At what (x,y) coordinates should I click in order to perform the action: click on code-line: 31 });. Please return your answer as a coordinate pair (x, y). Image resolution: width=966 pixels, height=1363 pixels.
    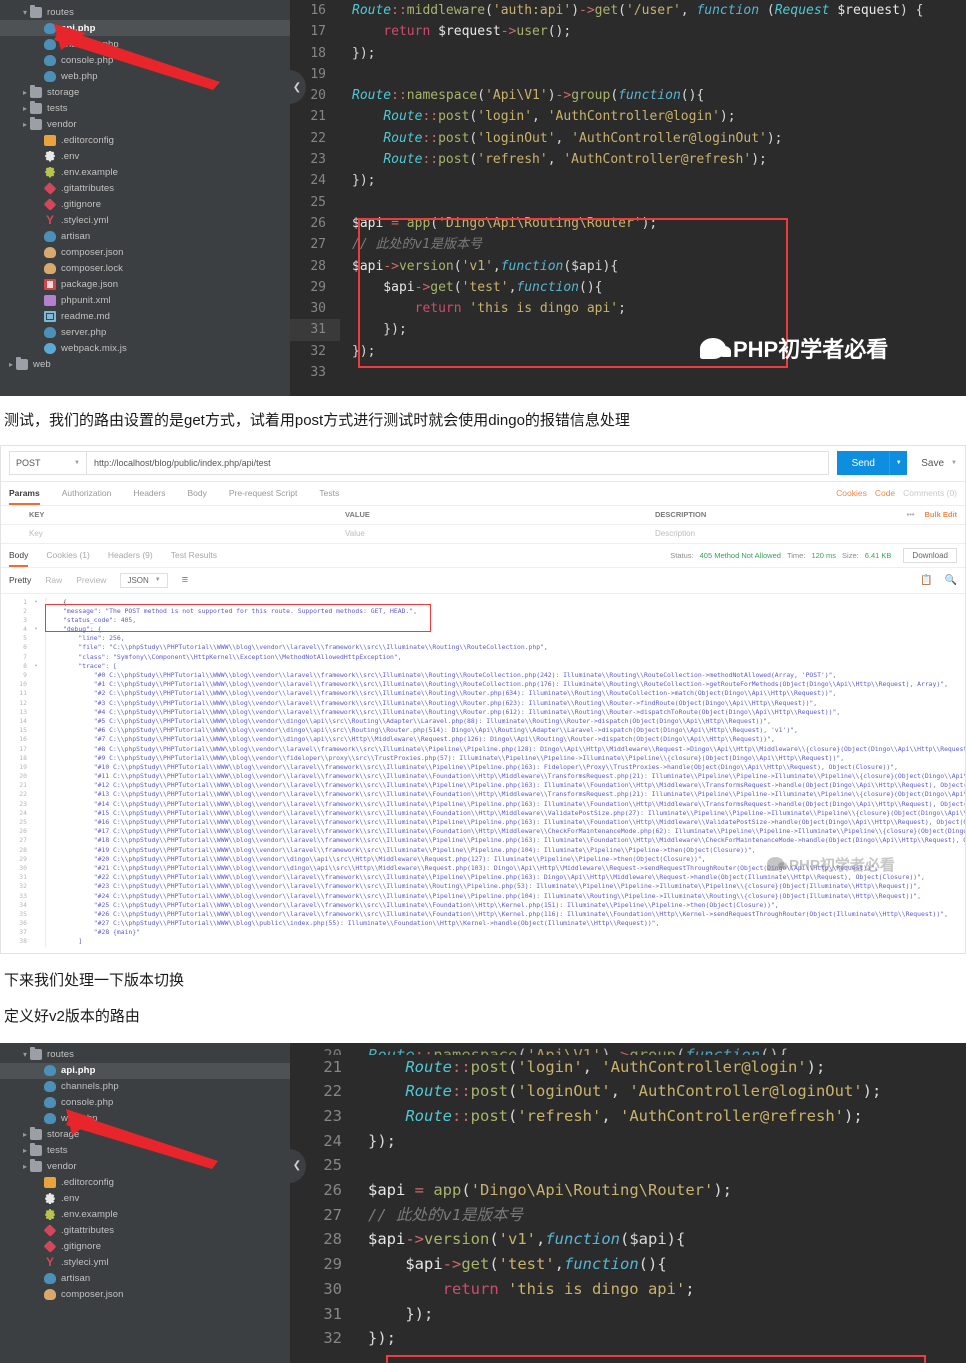
    Looking at the image, I should click on (628, 1314).